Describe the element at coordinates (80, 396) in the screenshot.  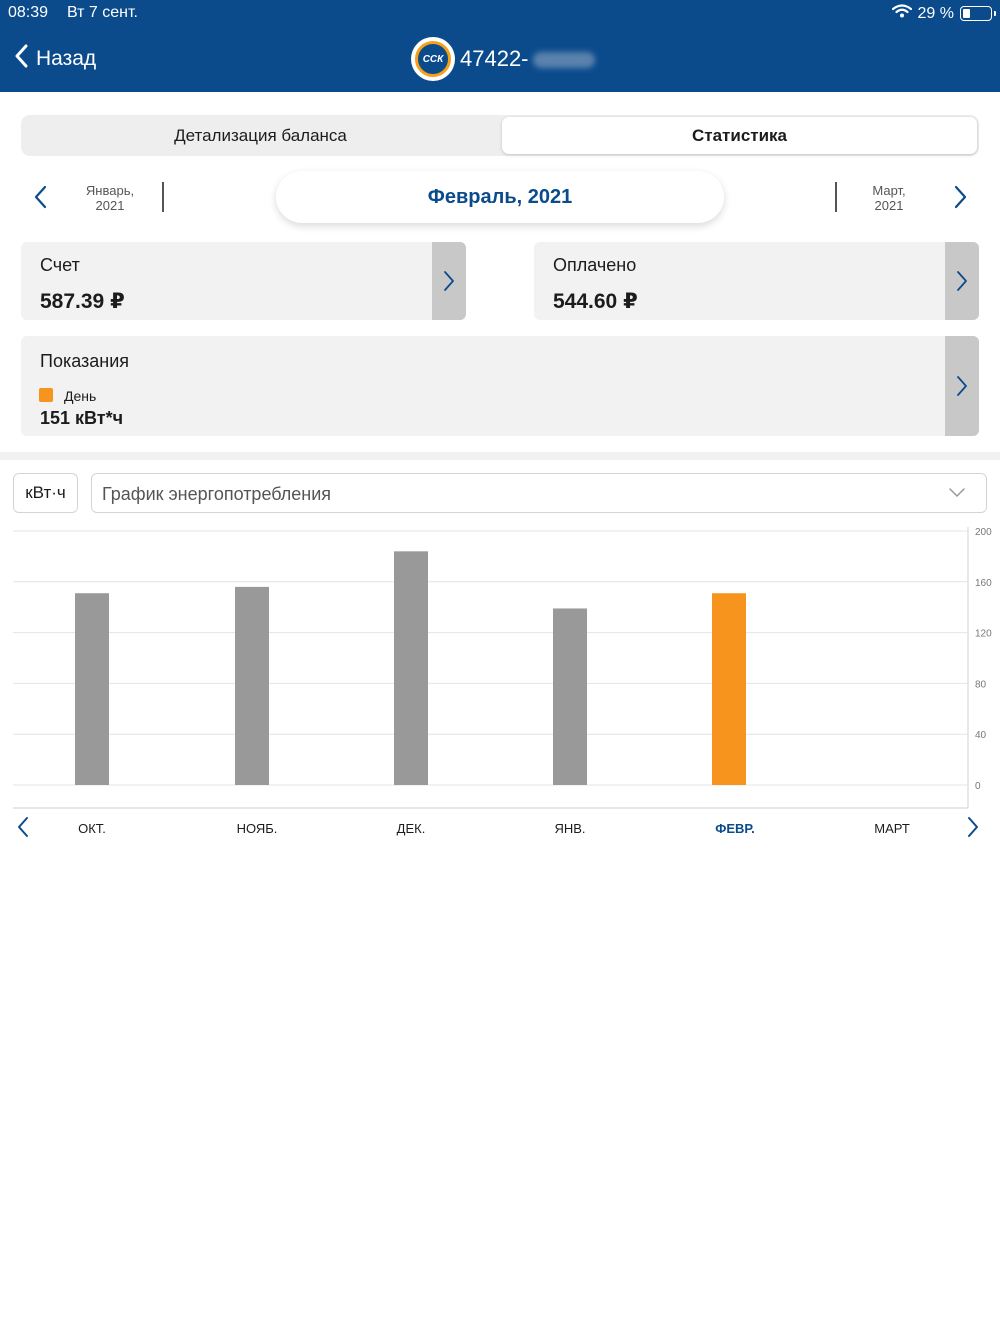
I see `day-tariff-label: День` at that location.